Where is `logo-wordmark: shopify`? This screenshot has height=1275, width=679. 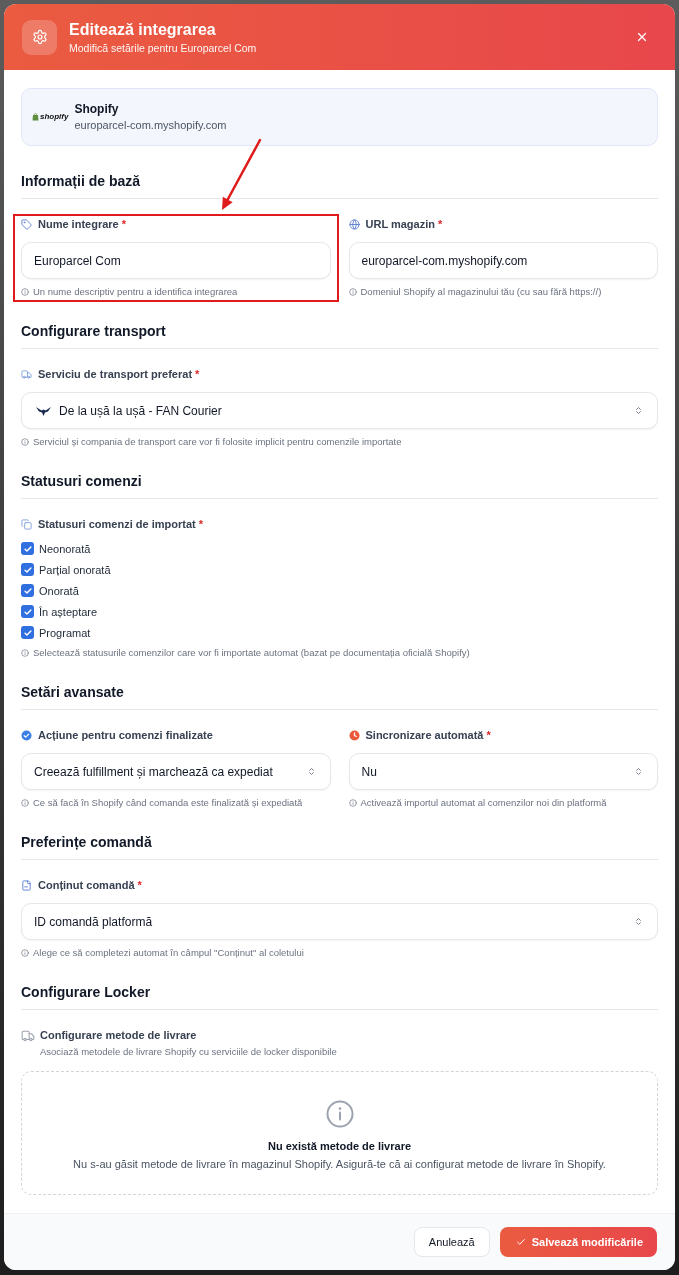 logo-wordmark: shopify is located at coordinates (54, 117).